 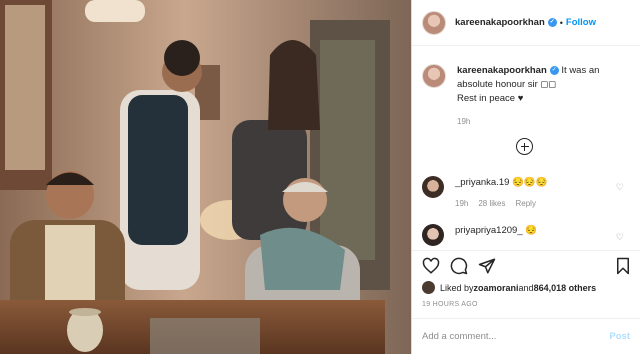 I want to click on add-comment-bar: Add a comment... Post, so click(x=526, y=336).